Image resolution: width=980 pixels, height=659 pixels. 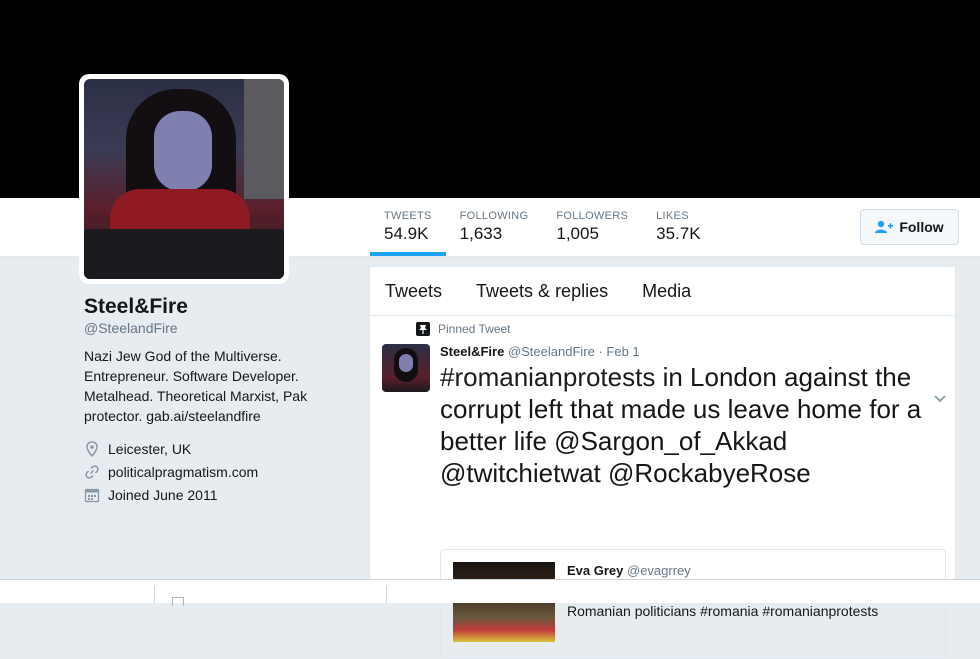 I want to click on tweet-header: Steel&Fire @SteelandFire · Feb 1, so click(x=540, y=351).